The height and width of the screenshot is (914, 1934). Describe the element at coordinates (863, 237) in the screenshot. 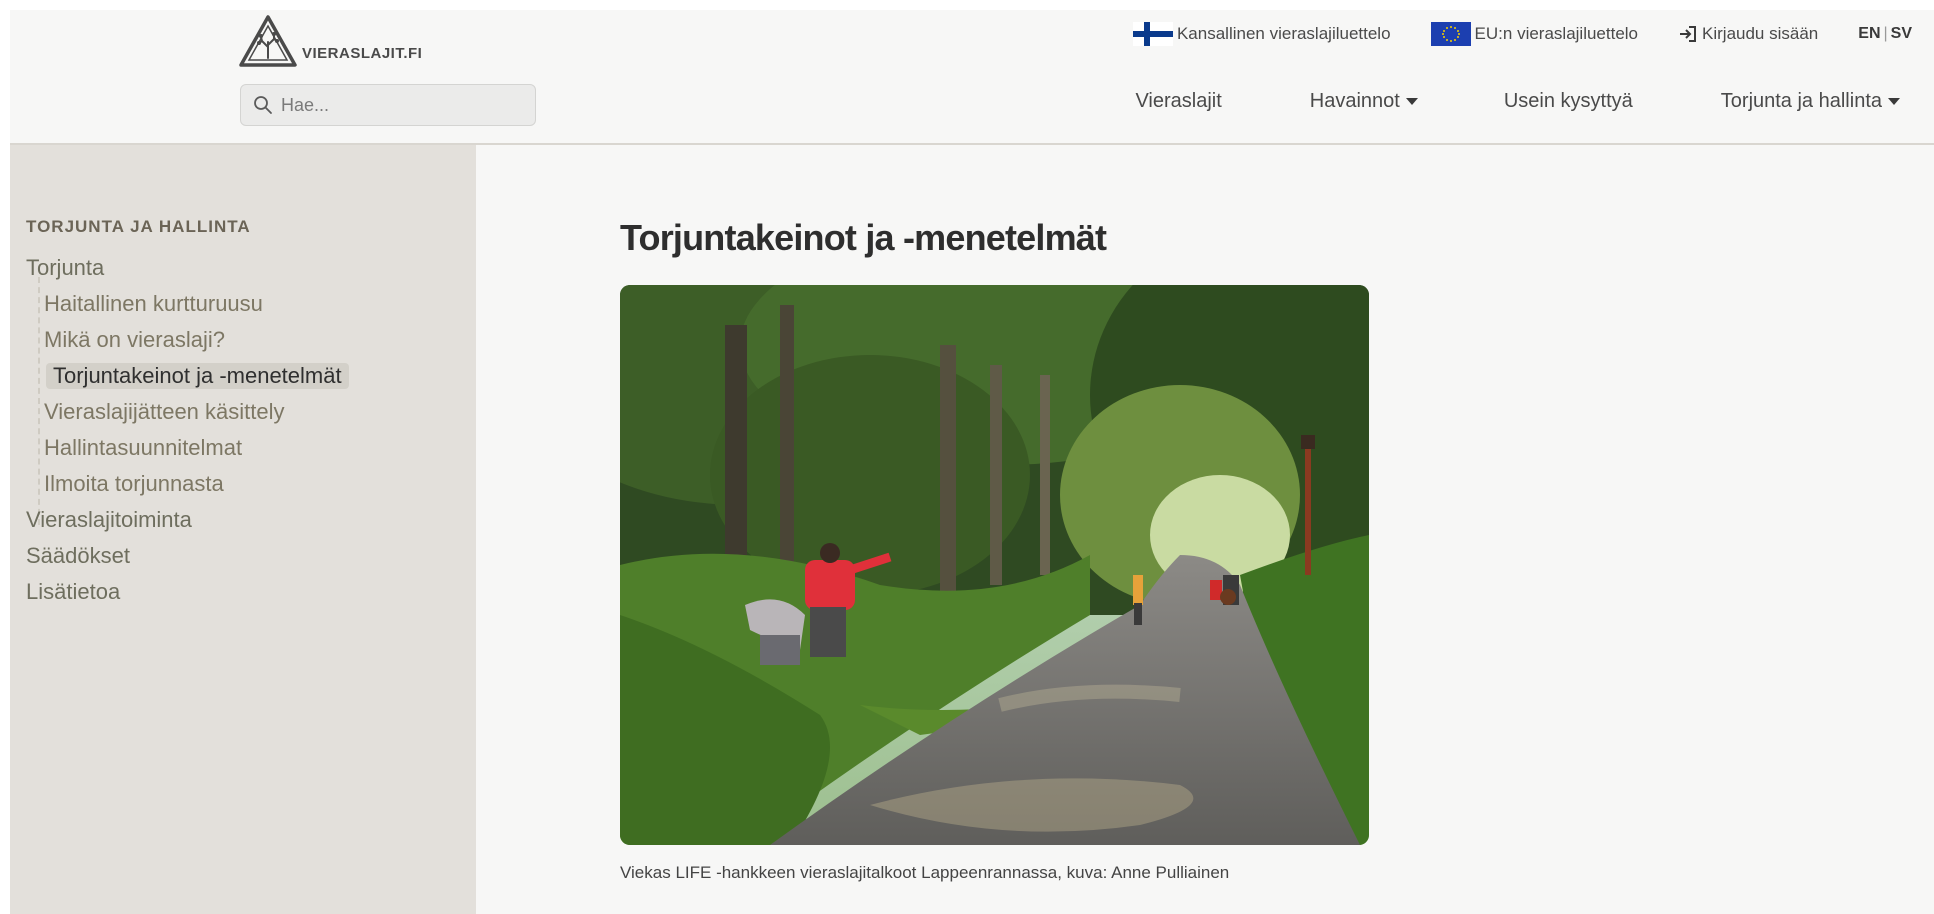

I see `page-title: Torjuntakeinot ja -menetelmät` at that location.